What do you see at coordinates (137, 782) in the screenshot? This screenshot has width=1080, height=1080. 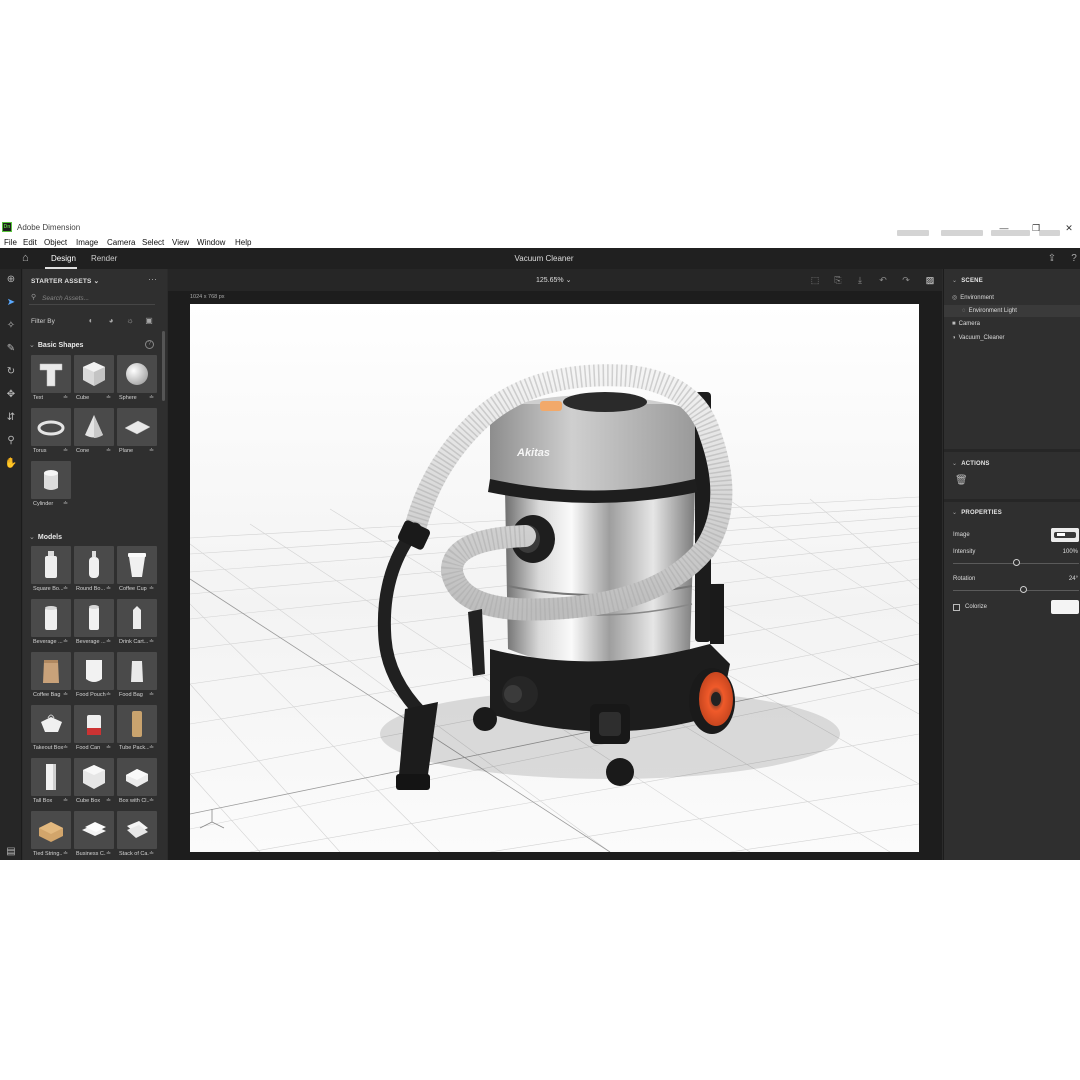 I see `asset-box-with-cutout: Box with Cl... ≐` at bounding box center [137, 782].